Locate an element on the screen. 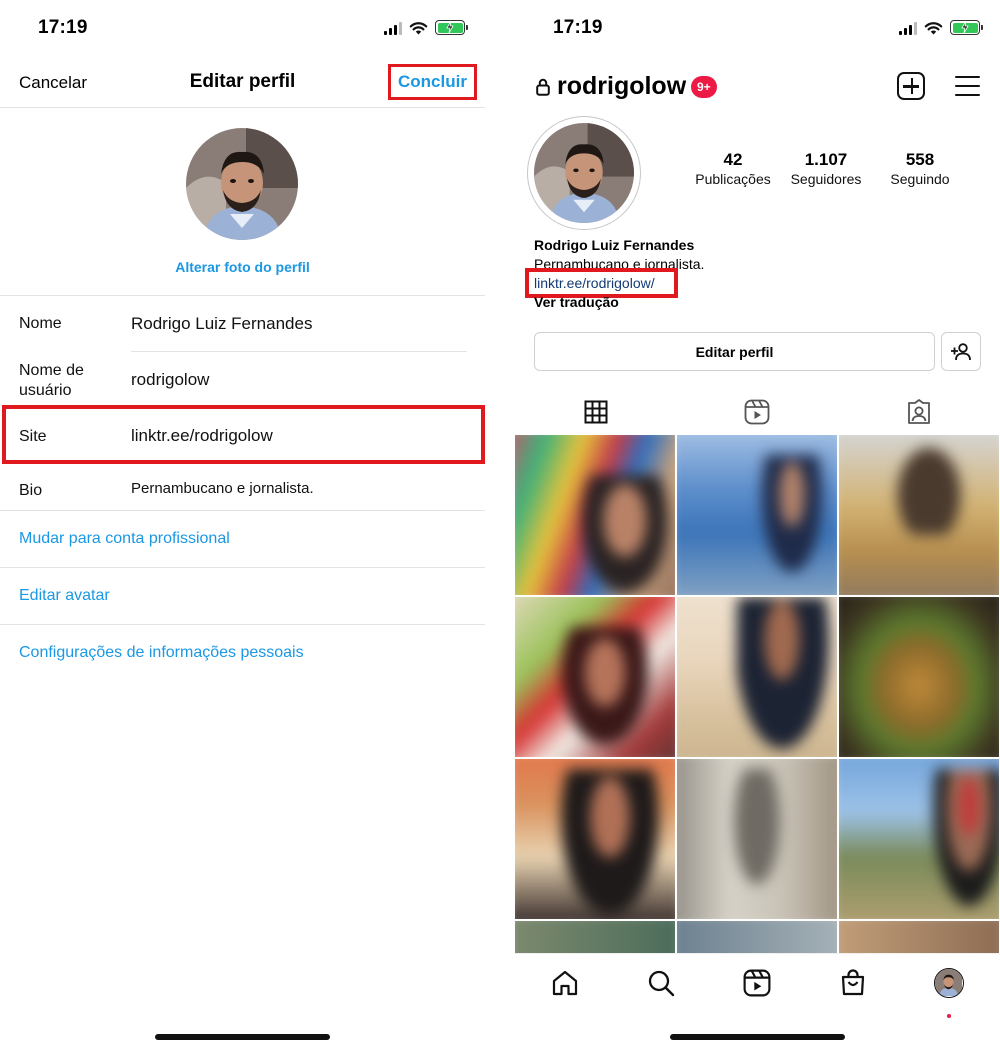 This screenshot has width=1000, height=1050. tab-grid is located at coordinates (596, 412).